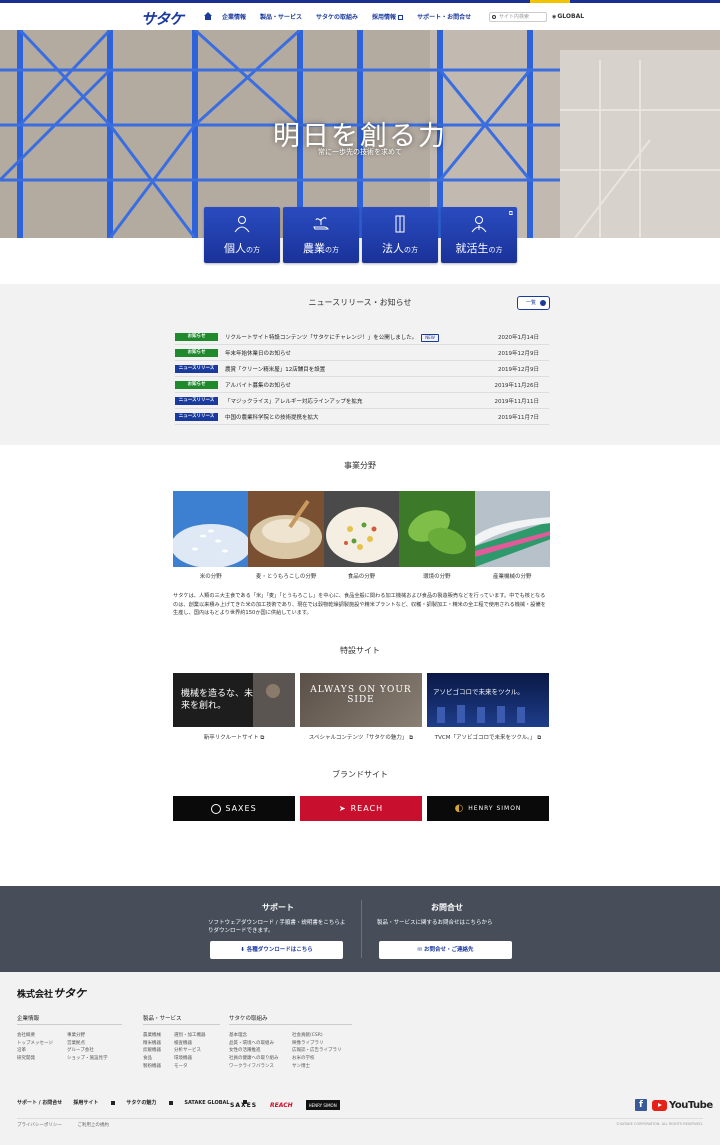 This screenshot has width=720, height=1145. I want to click on nav-item-support: サポート・お問合せ, so click(444, 16).